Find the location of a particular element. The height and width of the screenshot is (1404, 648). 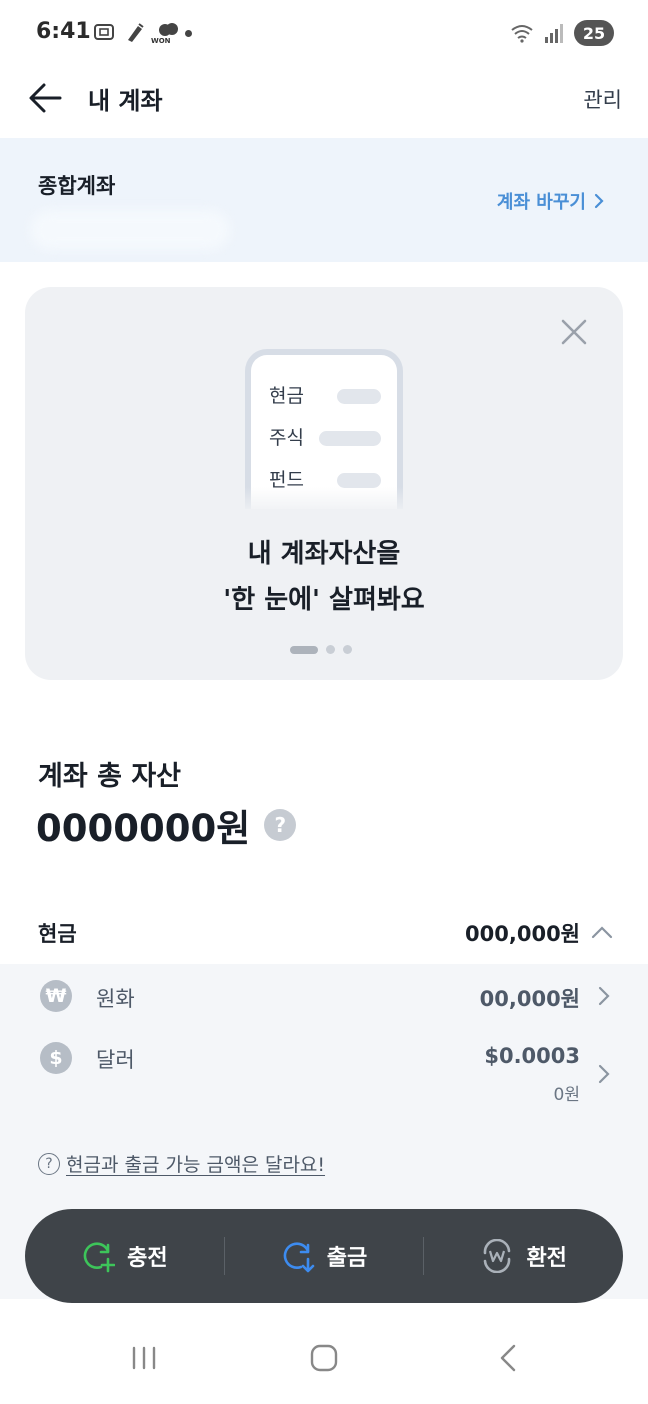

promo-line-2: '한 눈에' 살펴봐요 is located at coordinates (324, 600).